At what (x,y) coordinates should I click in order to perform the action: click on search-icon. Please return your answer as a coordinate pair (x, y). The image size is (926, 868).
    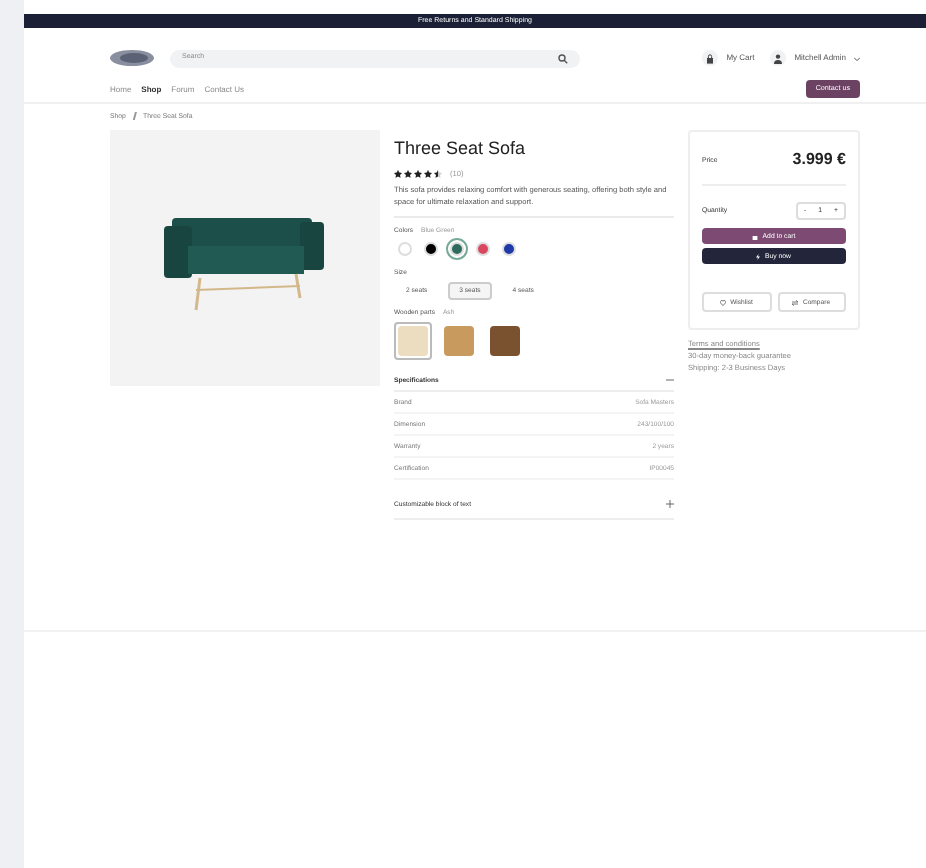
    Looking at the image, I should click on (563, 58).